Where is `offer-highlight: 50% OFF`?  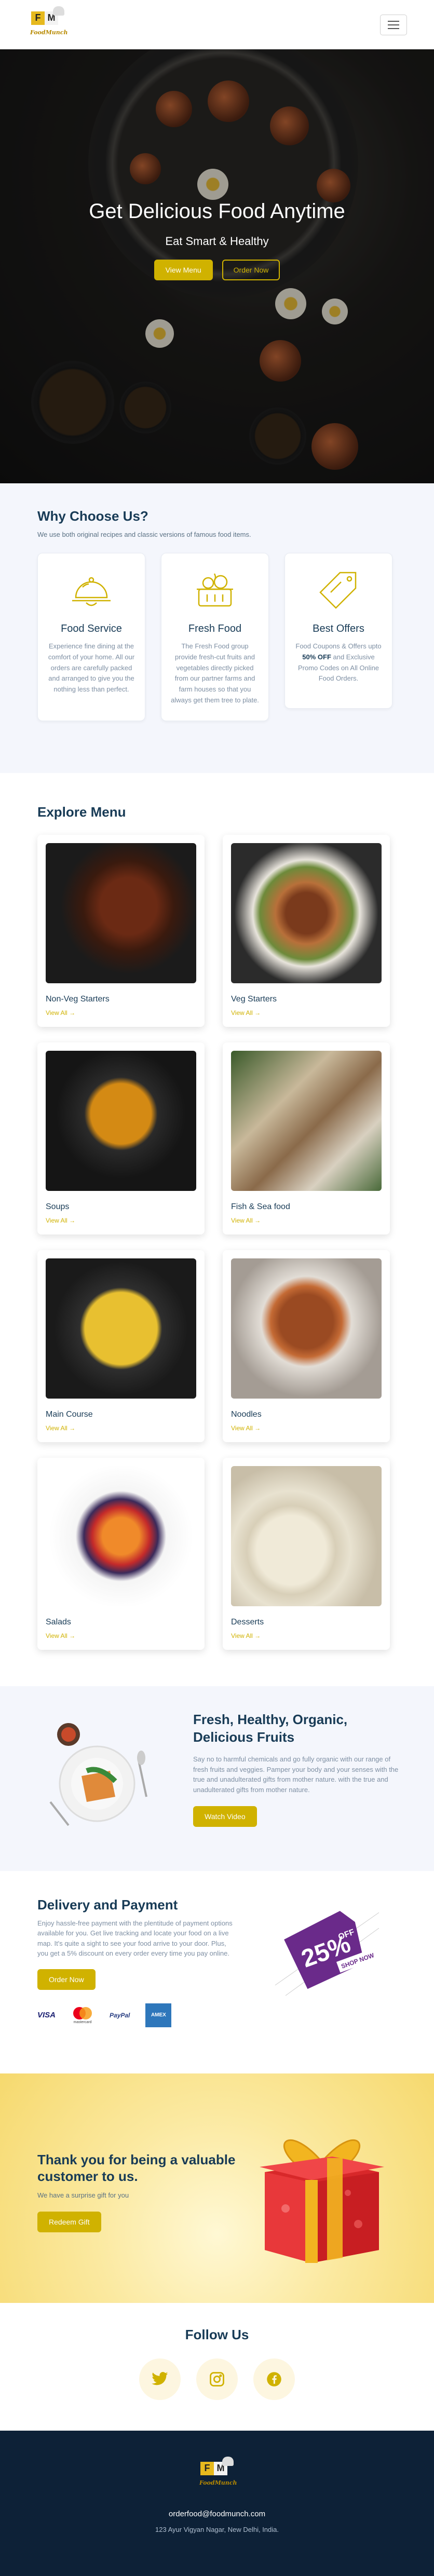 offer-highlight: 50% OFF is located at coordinates (316, 657).